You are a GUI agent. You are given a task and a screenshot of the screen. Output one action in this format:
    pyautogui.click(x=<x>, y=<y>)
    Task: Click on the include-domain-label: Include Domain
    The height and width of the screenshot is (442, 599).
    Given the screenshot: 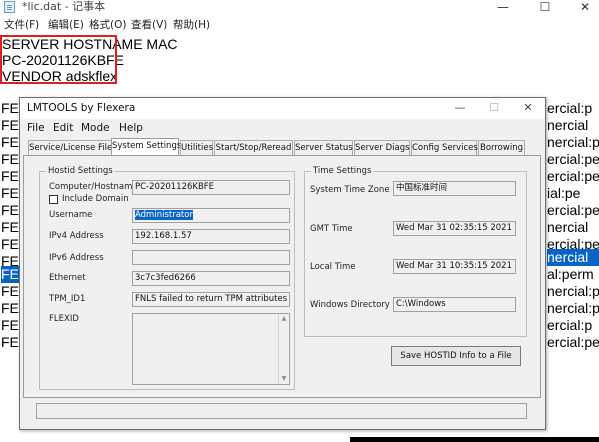 What is the action you would take?
    pyautogui.click(x=95, y=199)
    